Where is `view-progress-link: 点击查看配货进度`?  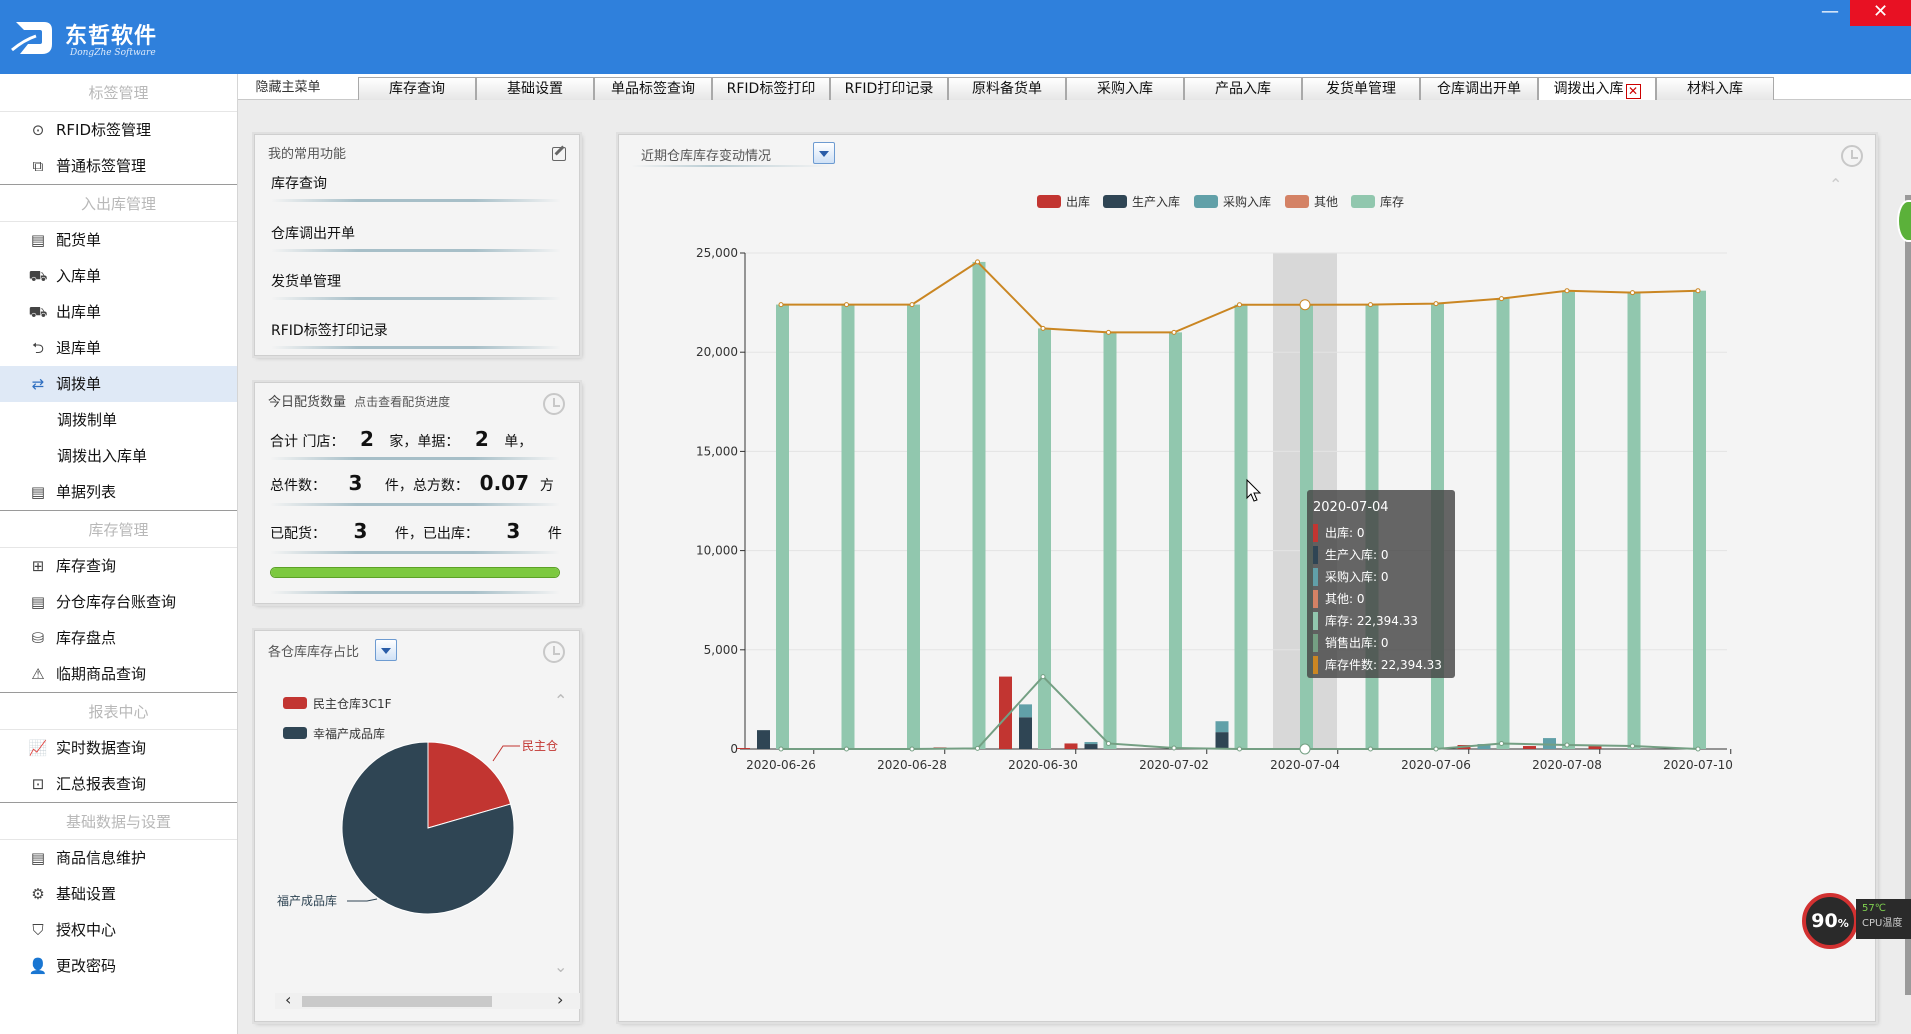 view-progress-link: 点击查看配货进度 is located at coordinates (402, 402).